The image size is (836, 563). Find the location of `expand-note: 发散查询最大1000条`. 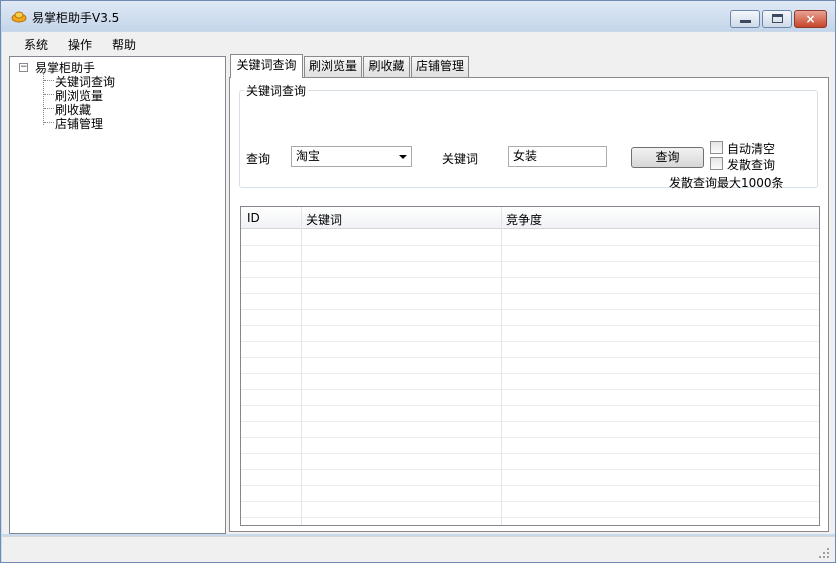

expand-note: 发散查询最大1000条 is located at coordinates (726, 183).